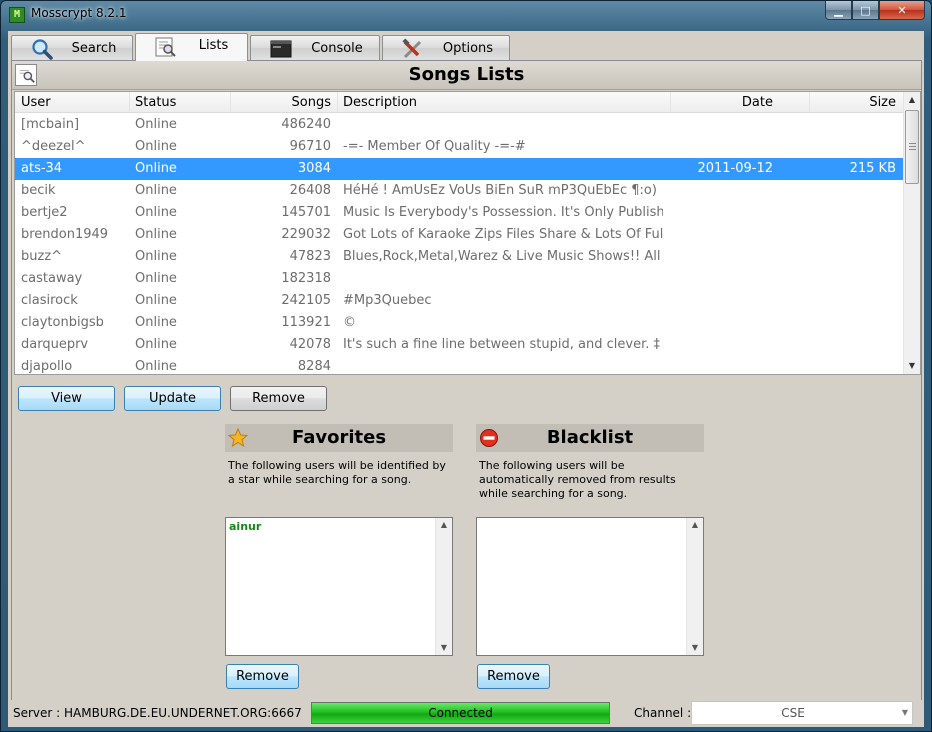 This screenshot has height=732, width=932. Describe the element at coordinates (310, 146) in the screenshot. I see `cell-songs: 96710` at that location.